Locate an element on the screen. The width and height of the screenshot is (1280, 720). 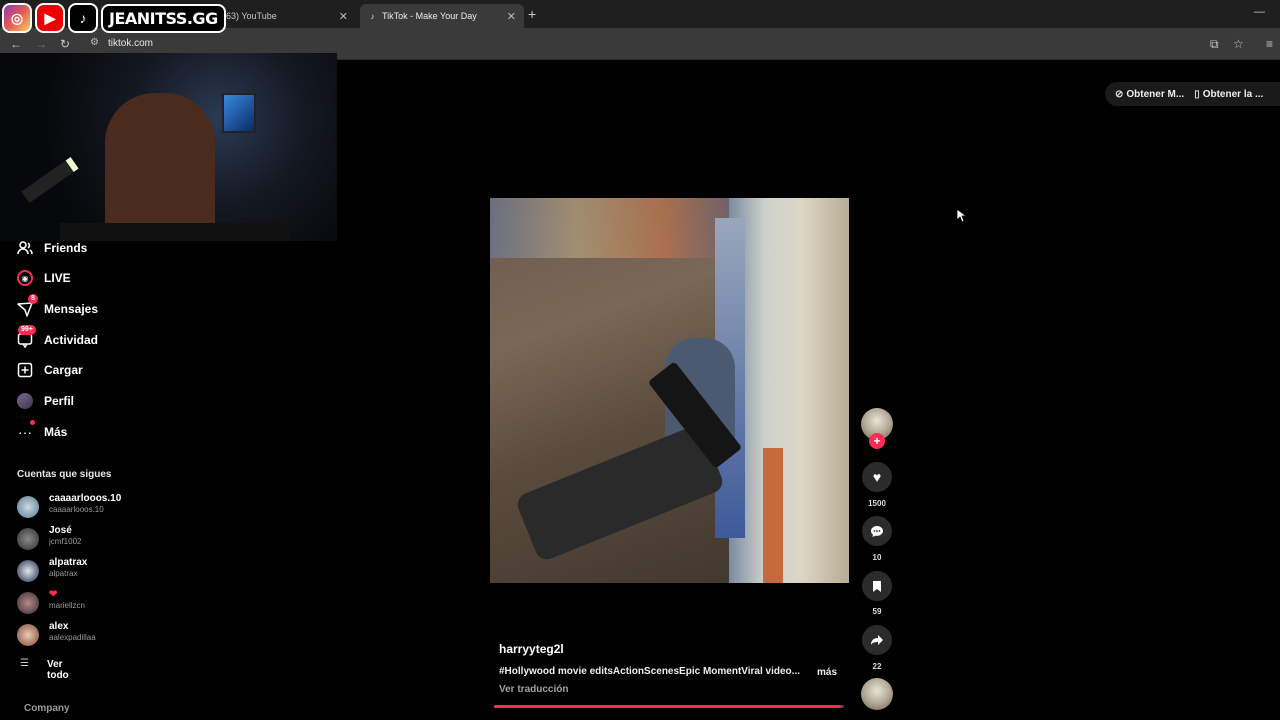
streamer-handle: JEANITSS.GG is located at coordinates (163, 18).